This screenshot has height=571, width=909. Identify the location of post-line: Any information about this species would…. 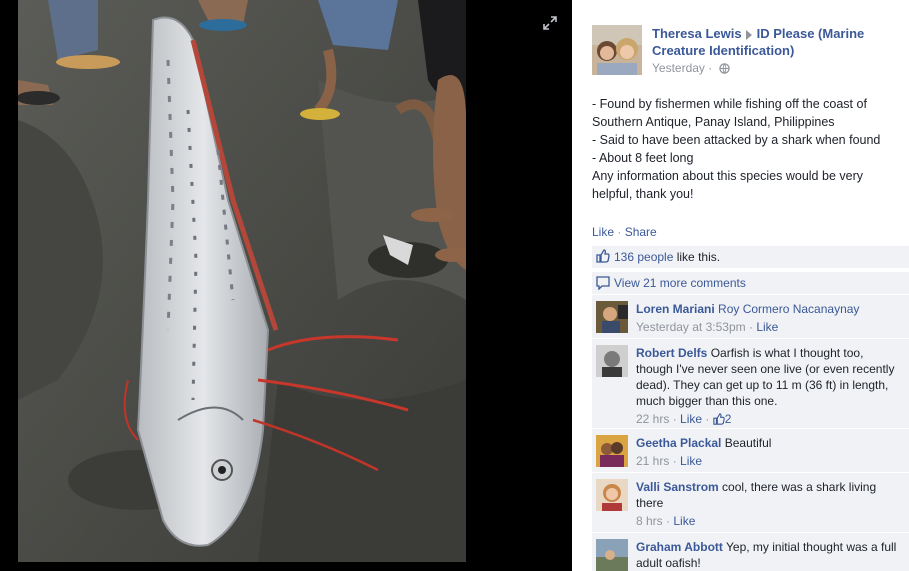
(727, 185).